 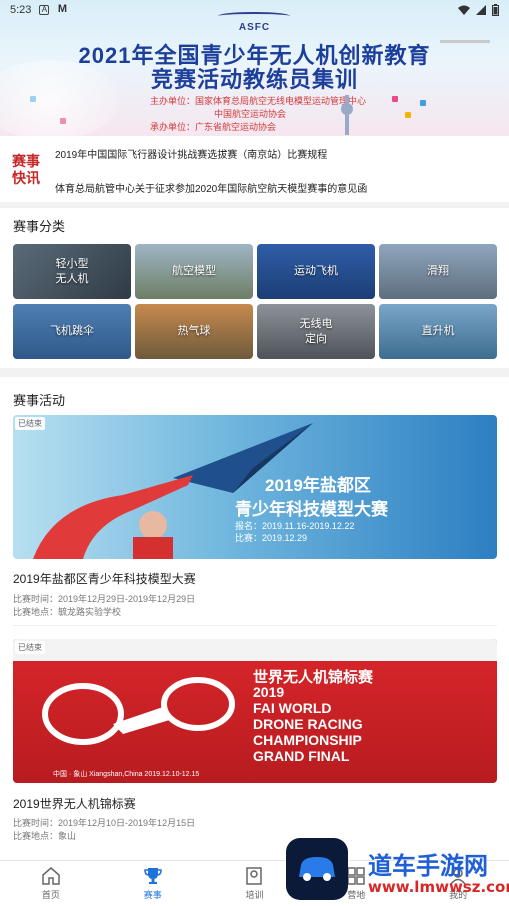 What do you see at coordinates (495, 10) in the screenshot?
I see `battery-icon` at bounding box center [495, 10].